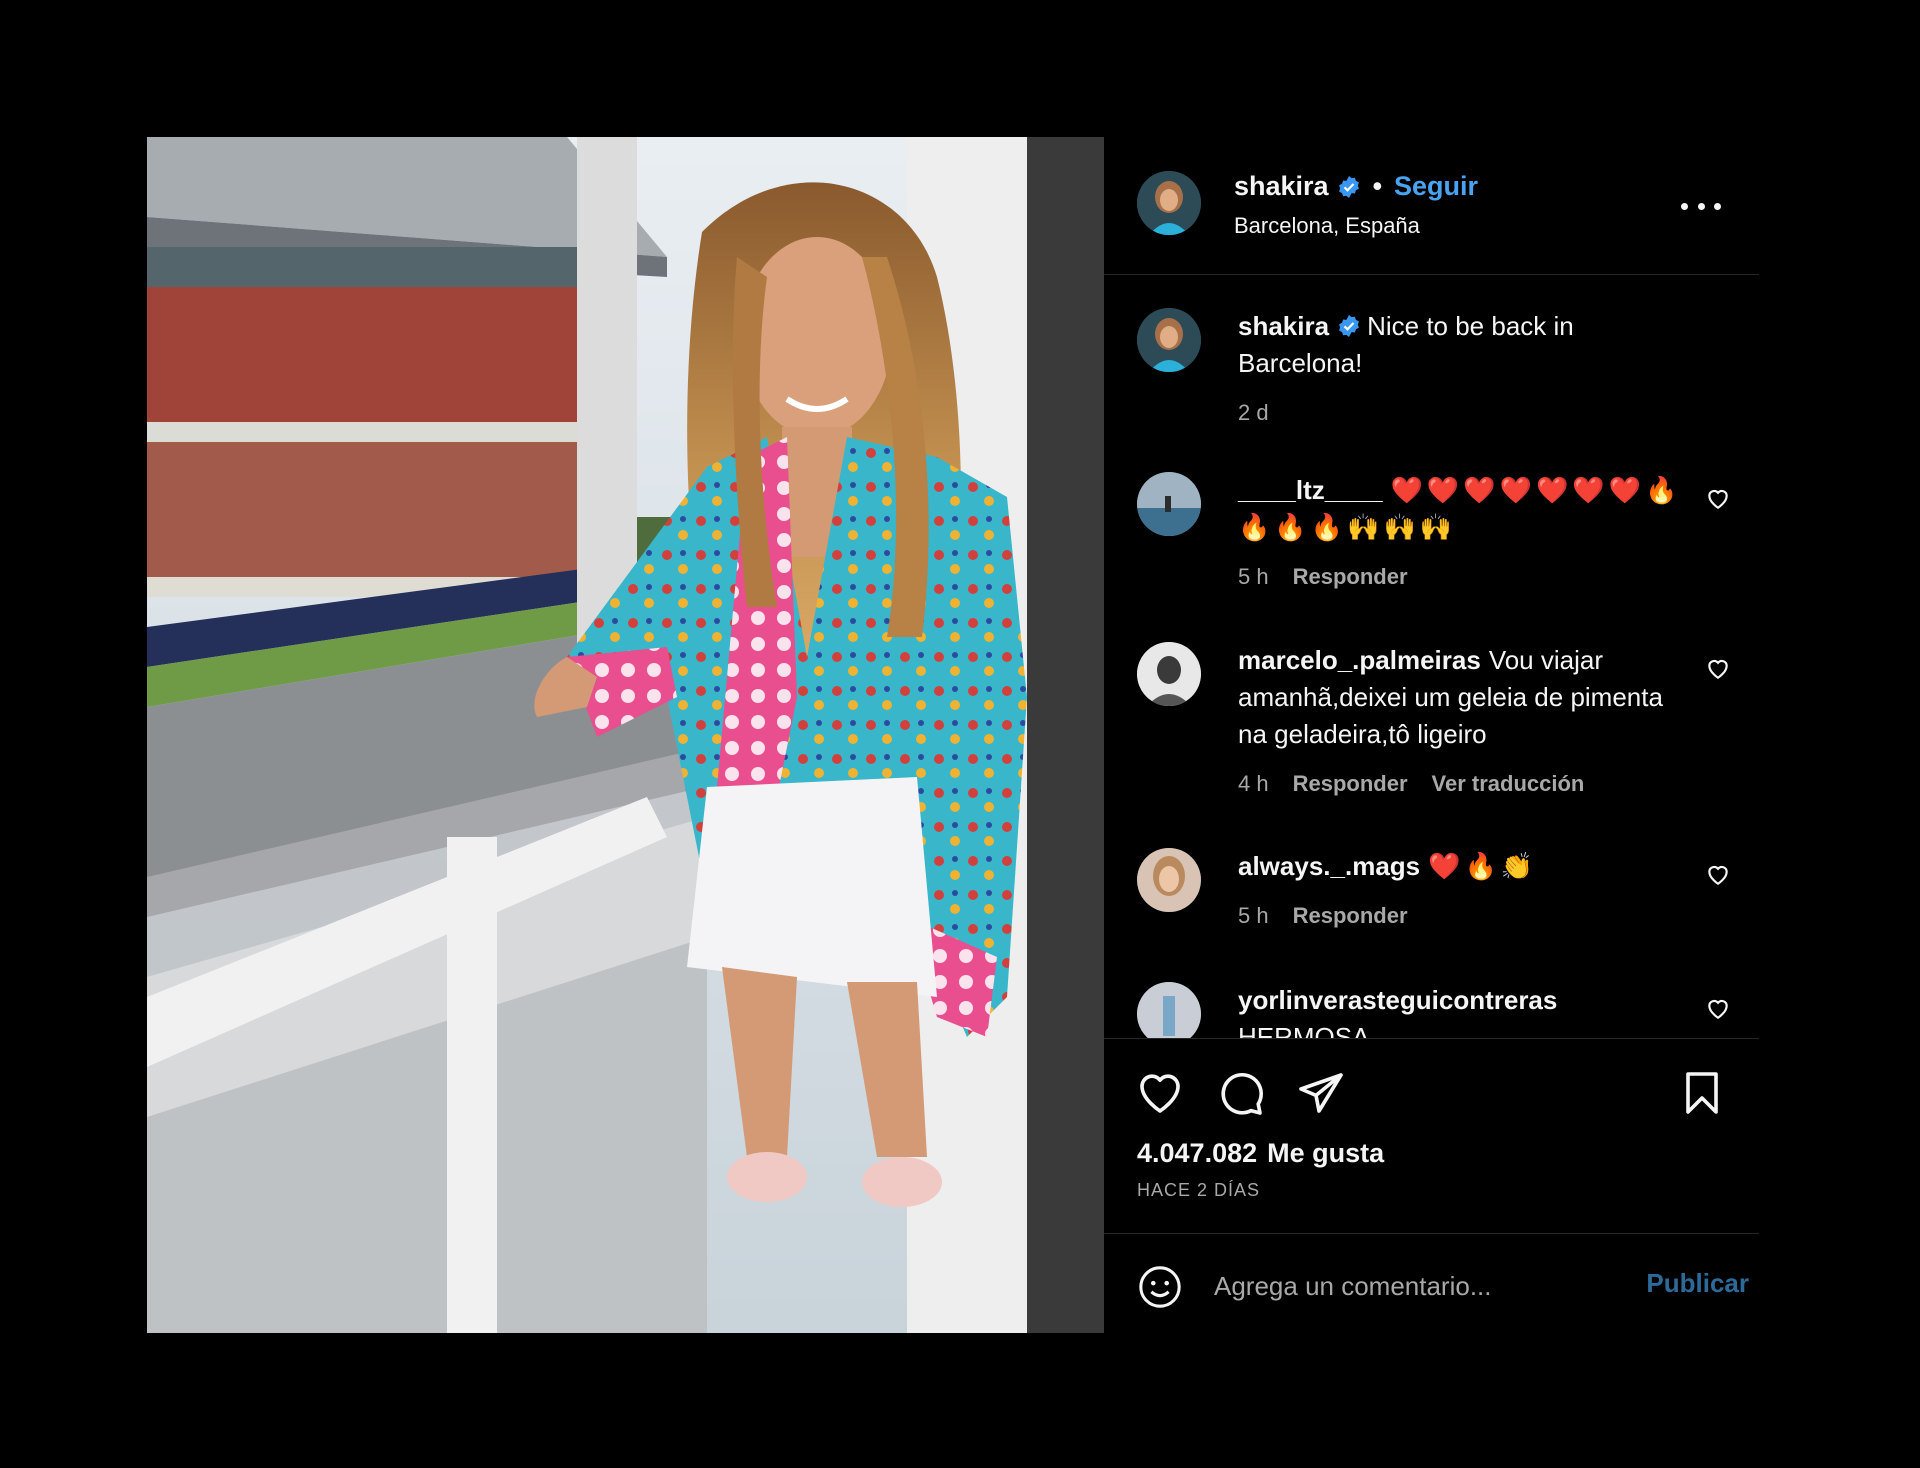 The height and width of the screenshot is (1468, 1920). I want to click on comment-icon, so click(1241, 1093).